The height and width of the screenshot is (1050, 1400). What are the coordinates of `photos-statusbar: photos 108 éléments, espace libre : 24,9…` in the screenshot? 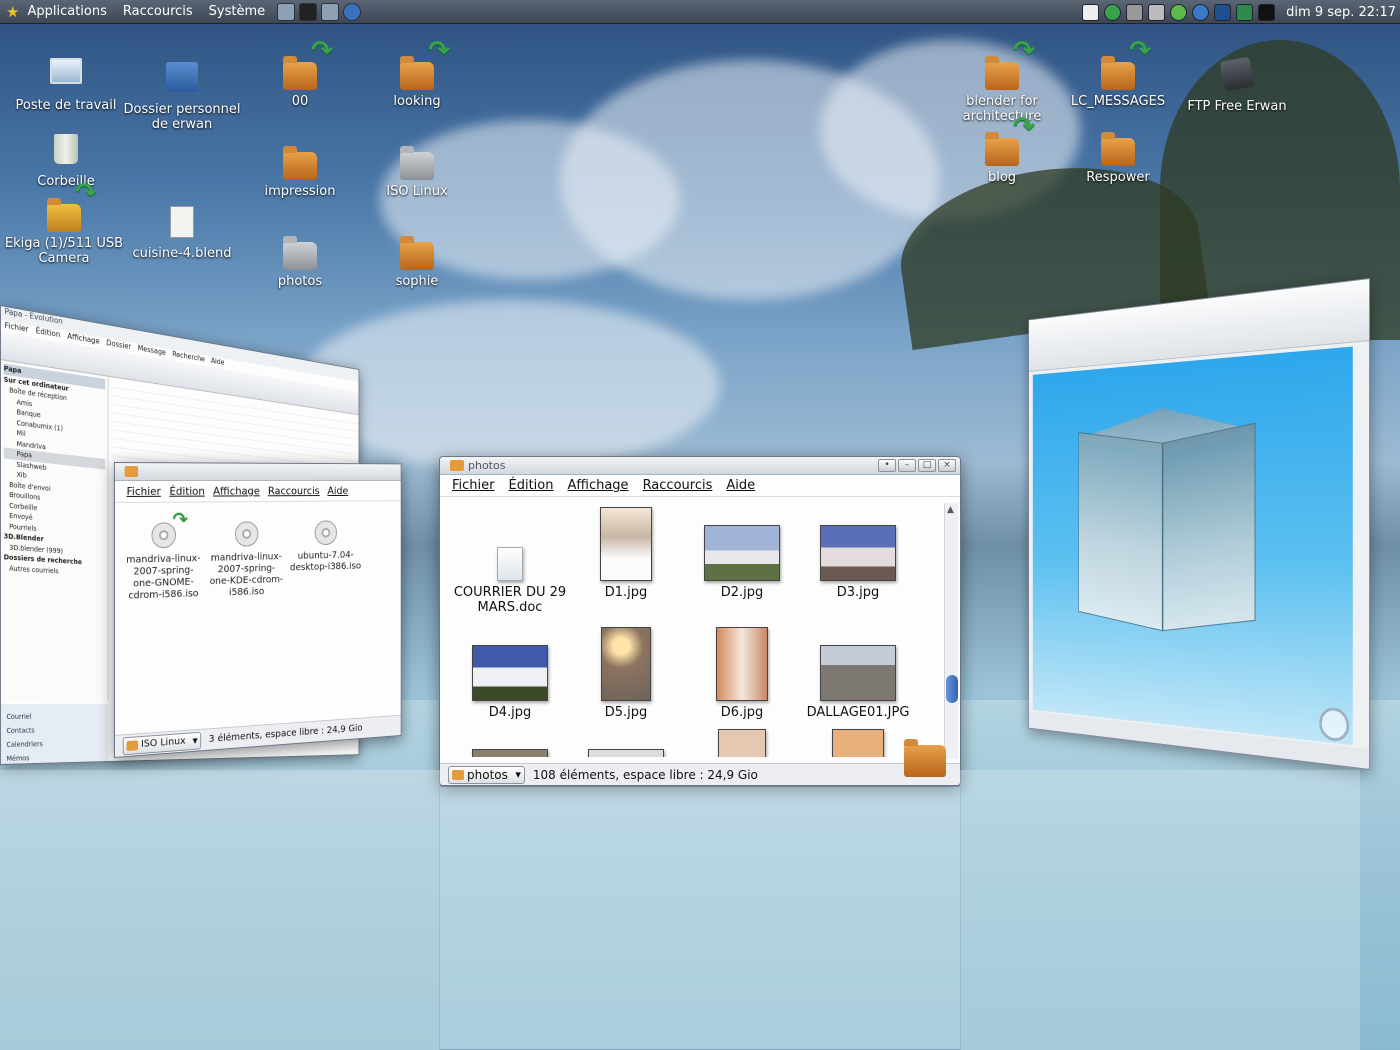 It's located at (700, 774).